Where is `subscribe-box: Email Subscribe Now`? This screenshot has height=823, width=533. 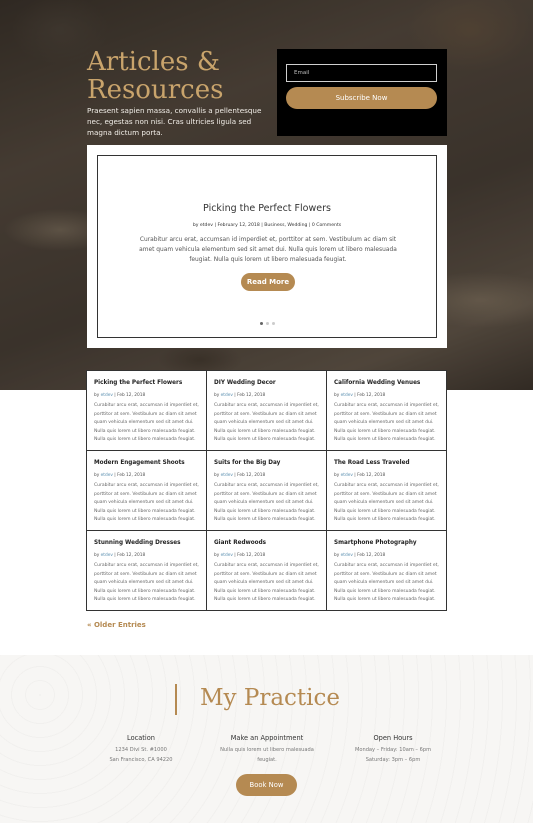
subscribe-box: Email Subscribe Now is located at coordinates (362, 92).